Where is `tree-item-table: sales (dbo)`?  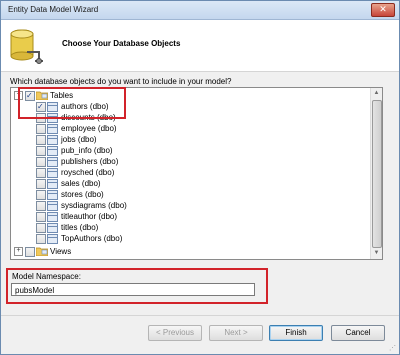
tree-item-table: sales (dbo) is located at coordinates (95, 183).